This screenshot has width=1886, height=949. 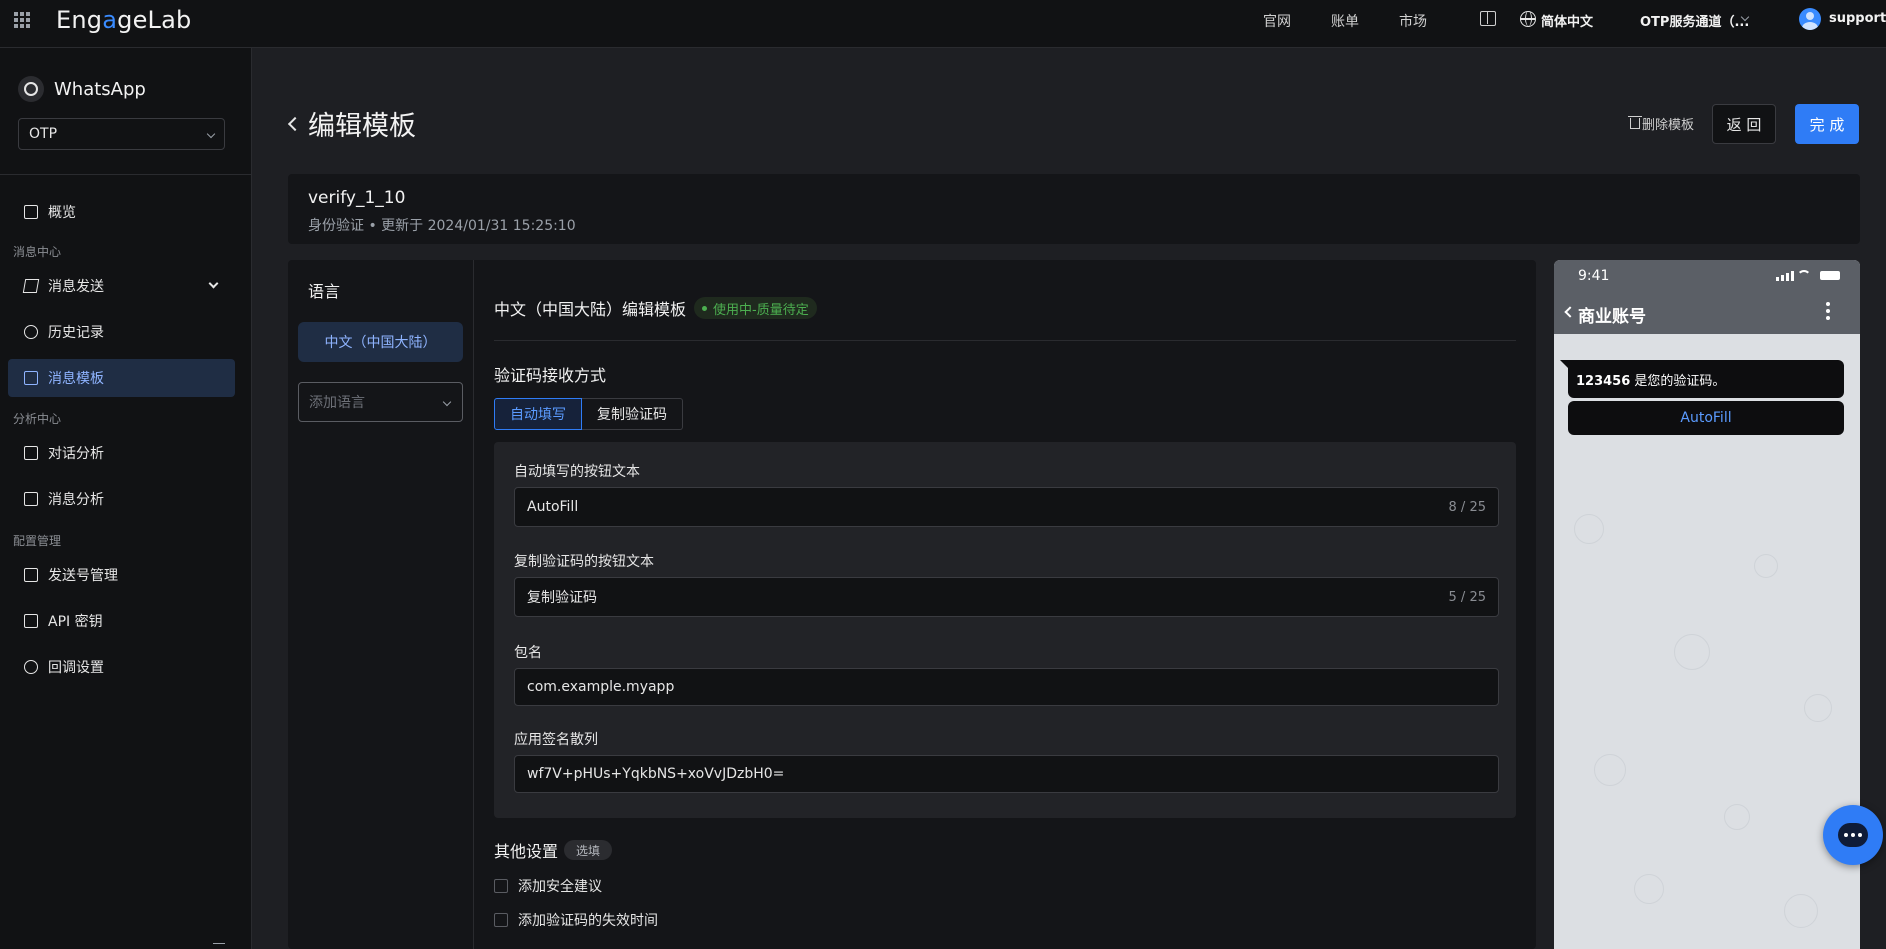 I want to click on copy-code-char-count: 5 / 25, so click(x=1467, y=597).